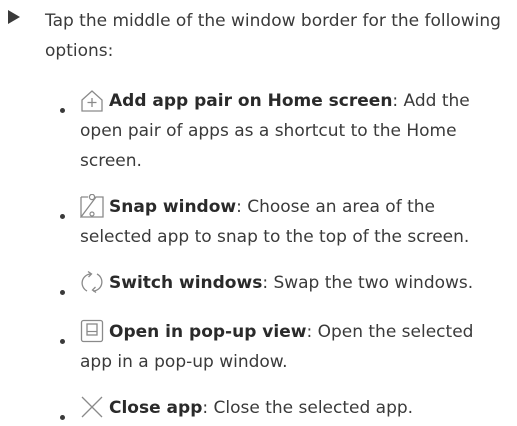 This screenshot has height=426, width=517. I want to click on option-text: Switch windows: Swap the two windows., so click(295, 283).